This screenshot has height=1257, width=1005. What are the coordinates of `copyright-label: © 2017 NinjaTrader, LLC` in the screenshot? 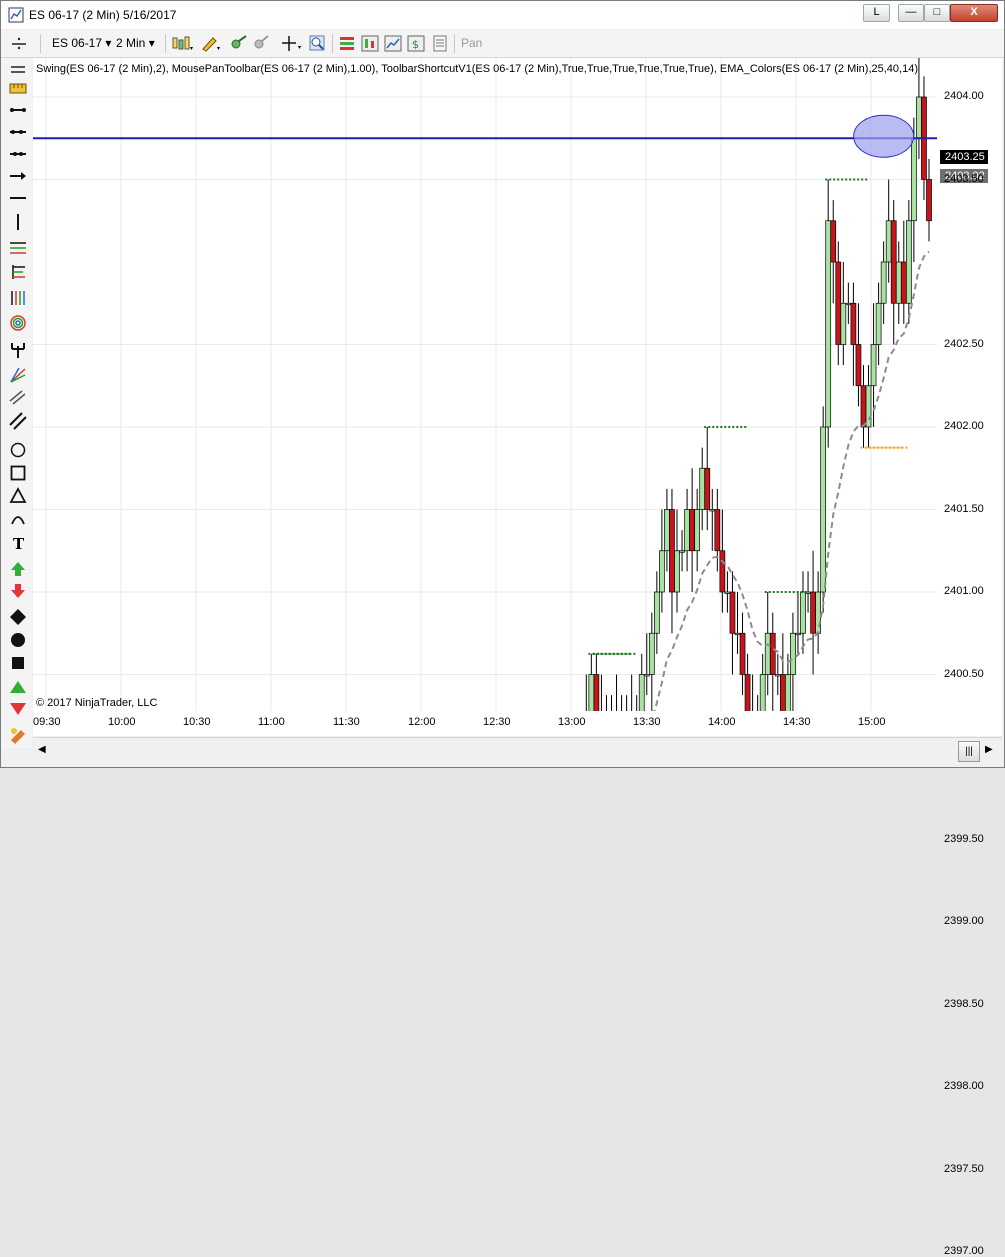 It's located at (97, 703).